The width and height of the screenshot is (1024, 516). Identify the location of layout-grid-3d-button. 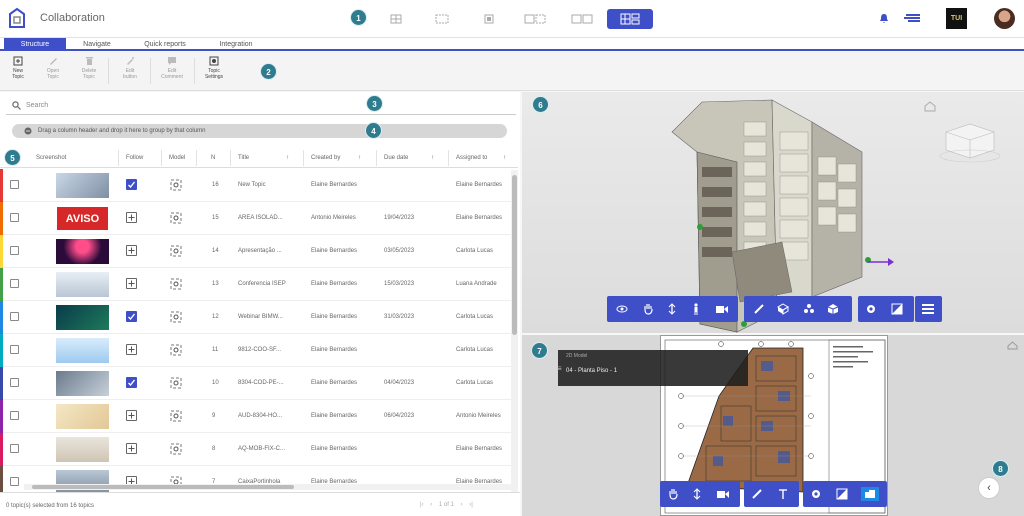
(535, 18).